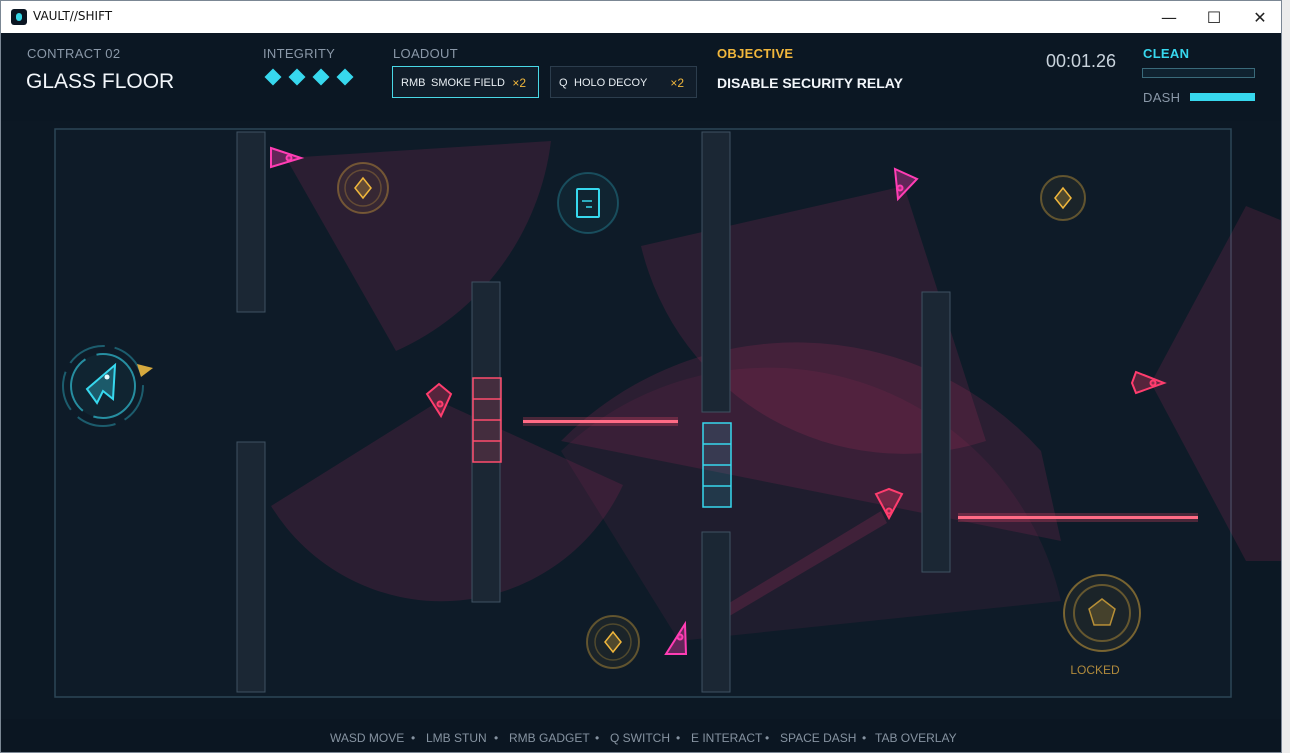 The image size is (1290, 753). Describe the element at coordinates (73, 16) in the screenshot. I see `window-title: VAULT//SHIFT` at that location.